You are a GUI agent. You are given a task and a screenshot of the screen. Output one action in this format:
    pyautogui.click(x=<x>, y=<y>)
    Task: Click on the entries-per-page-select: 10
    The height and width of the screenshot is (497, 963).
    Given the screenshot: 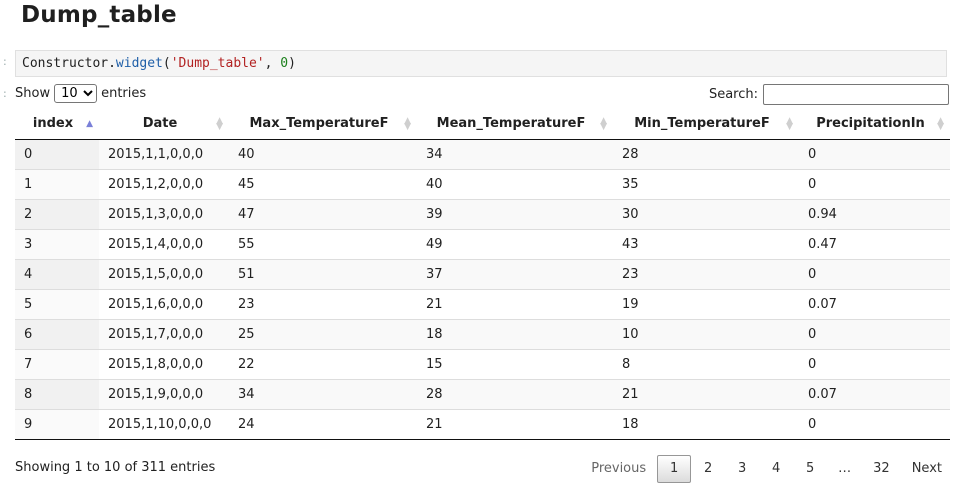 What is the action you would take?
    pyautogui.click(x=76, y=93)
    